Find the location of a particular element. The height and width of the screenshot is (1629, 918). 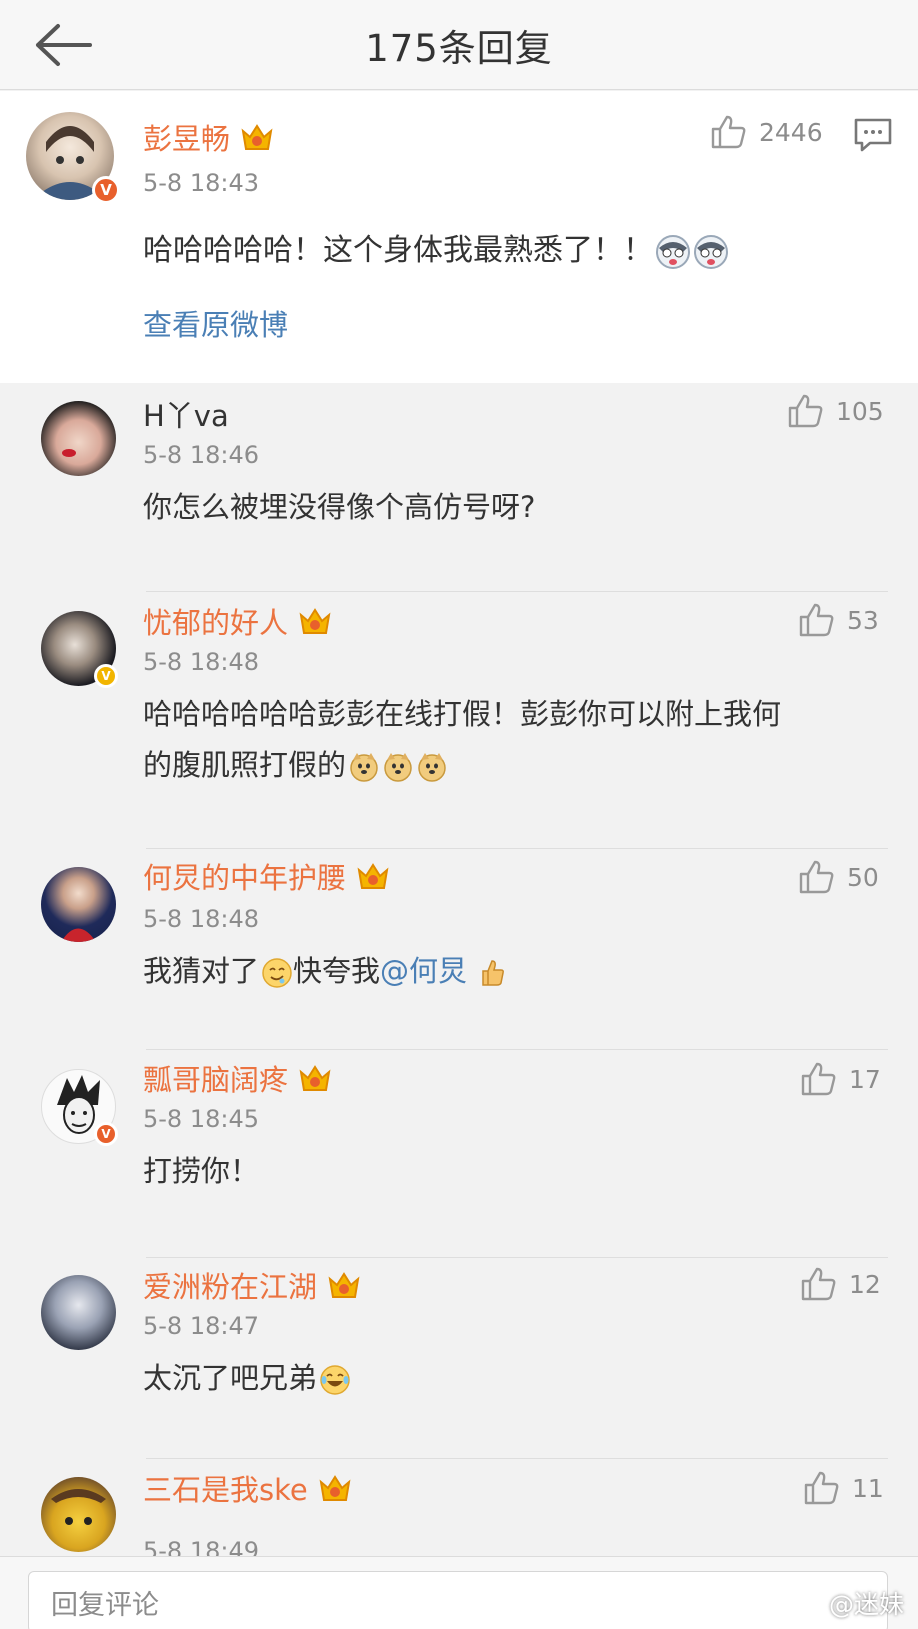

comment-time: 5-8 18:49 is located at coordinates (201, 1546).